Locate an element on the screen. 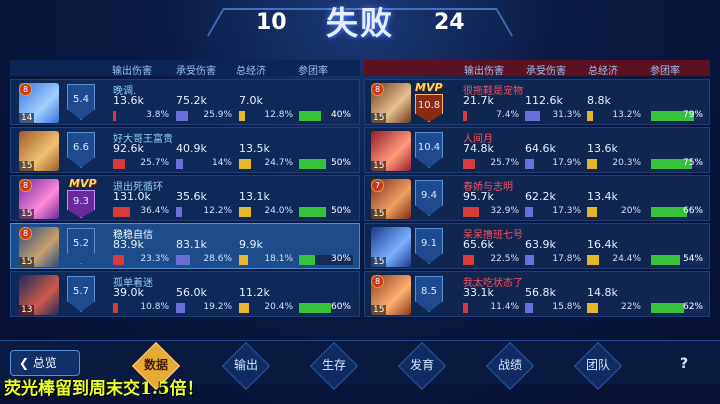 This screenshot has width=720, height=404. damage-value: 21.7k is located at coordinates (478, 100).